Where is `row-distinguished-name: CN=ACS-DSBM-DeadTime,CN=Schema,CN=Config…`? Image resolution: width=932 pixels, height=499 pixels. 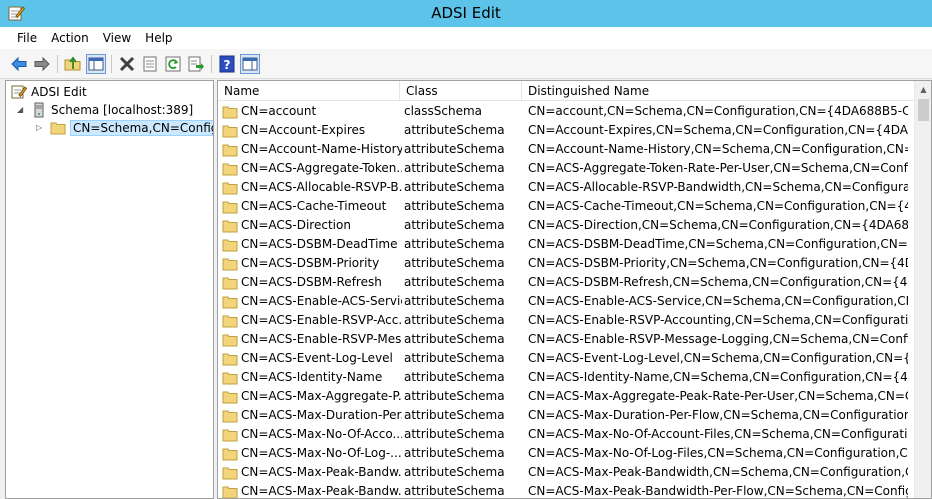
row-distinguished-name: CN=ACS-DSBM-DeadTime,CN=Schema,CN=Config… is located at coordinates (718, 244).